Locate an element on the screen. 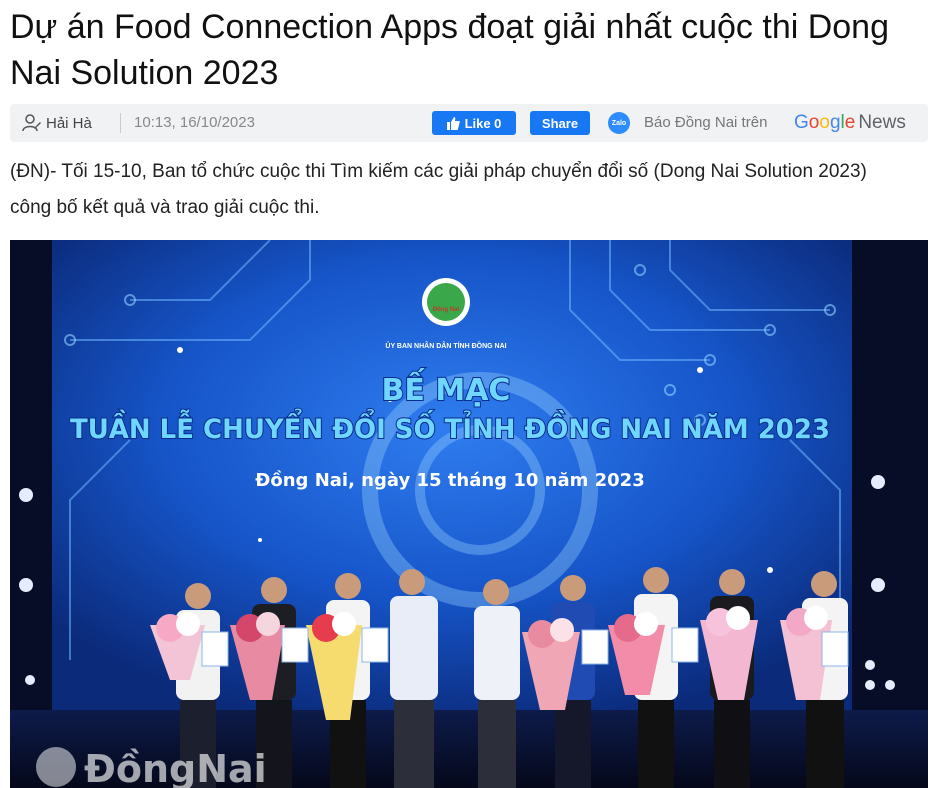 The image size is (940, 788). like-label: Like 0 is located at coordinates (483, 123).